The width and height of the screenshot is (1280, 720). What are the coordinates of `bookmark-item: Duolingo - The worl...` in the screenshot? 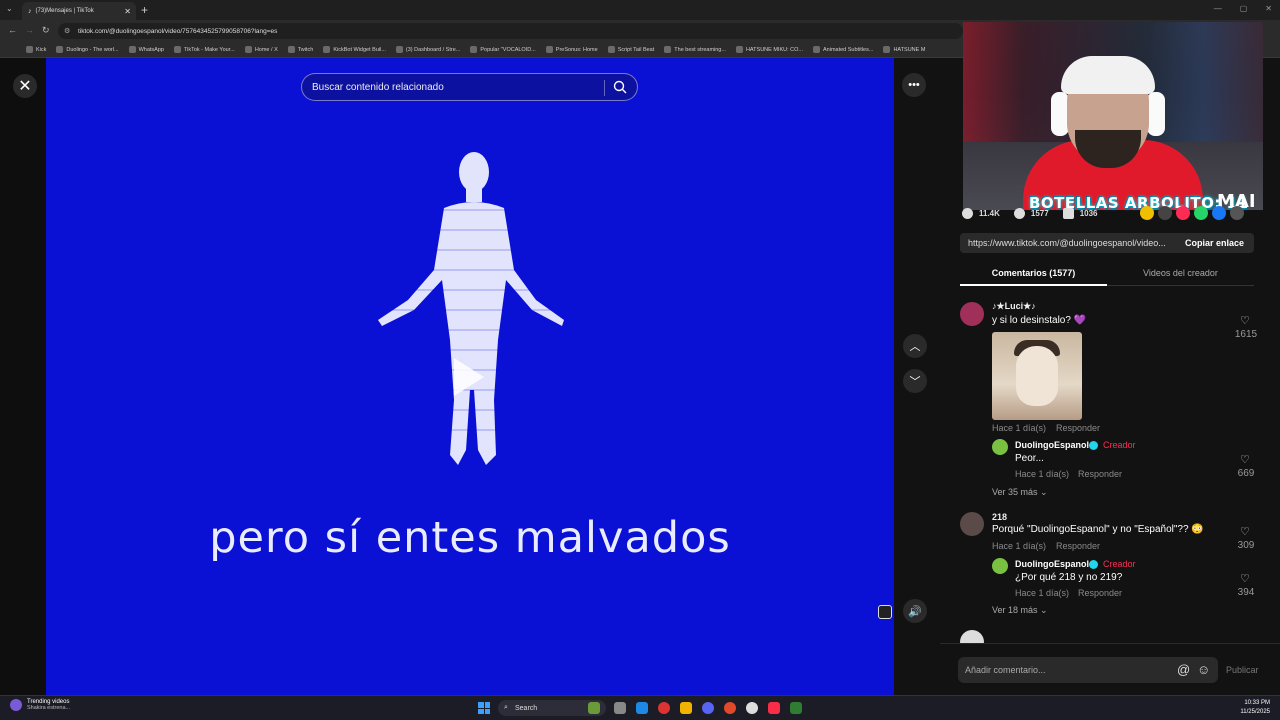 It's located at (87, 49).